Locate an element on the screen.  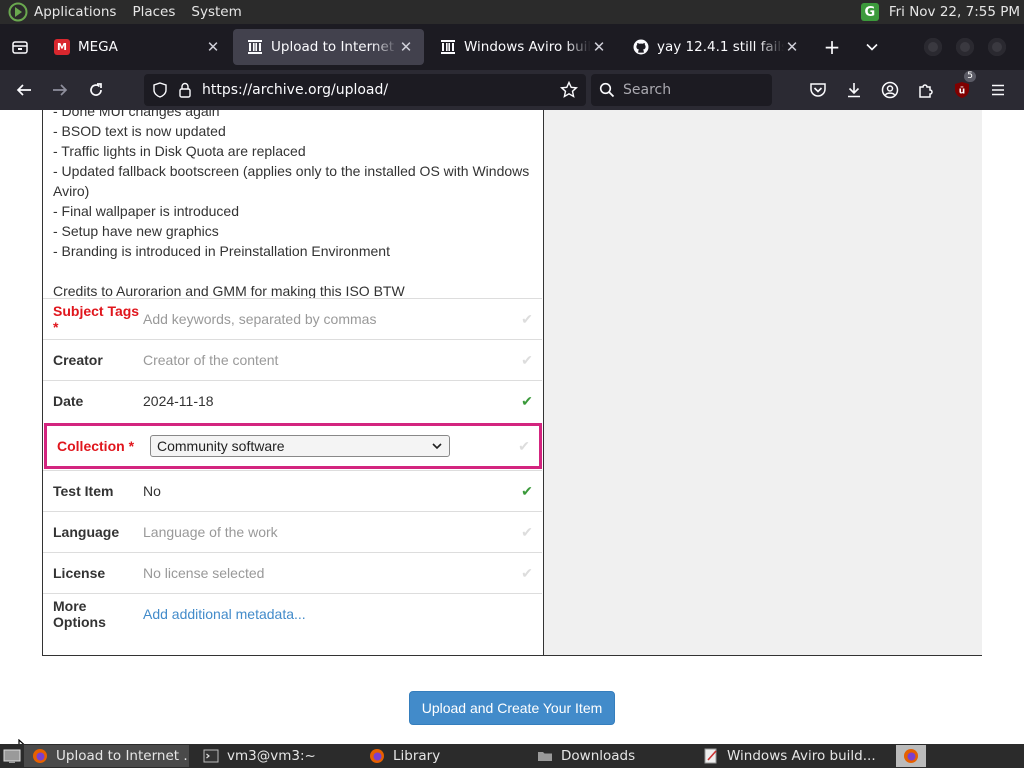
extensions-button is located at coordinates (926, 90).